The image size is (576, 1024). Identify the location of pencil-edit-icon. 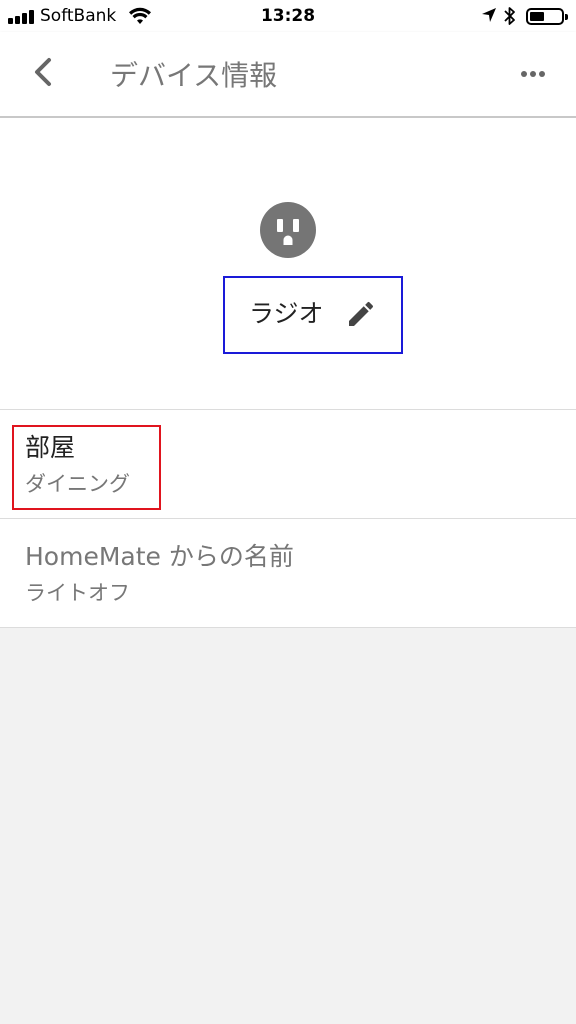
(361, 314).